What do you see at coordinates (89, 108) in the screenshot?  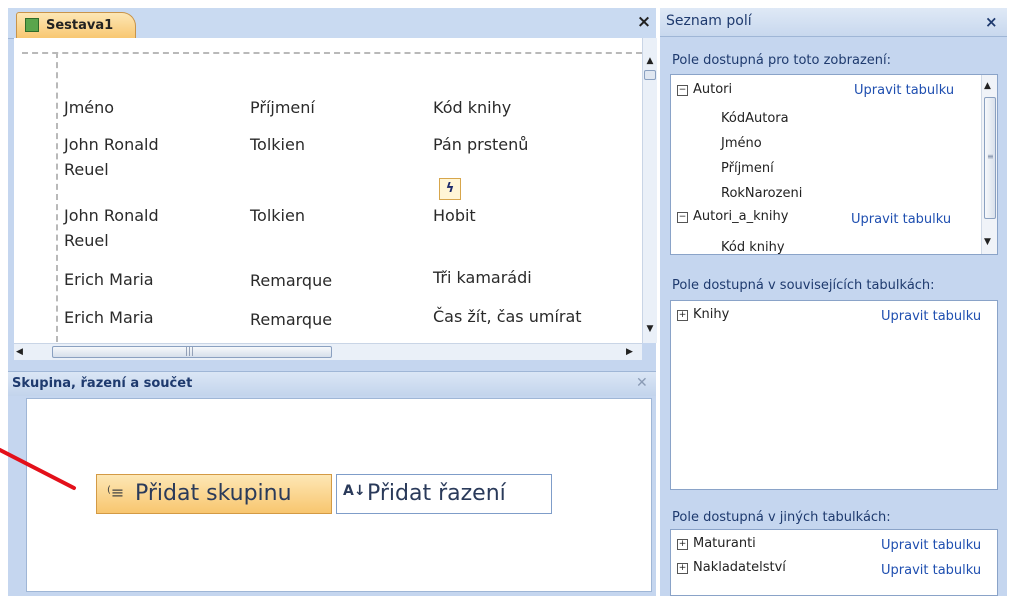 I see `column-header-jmeno: Jméno` at bounding box center [89, 108].